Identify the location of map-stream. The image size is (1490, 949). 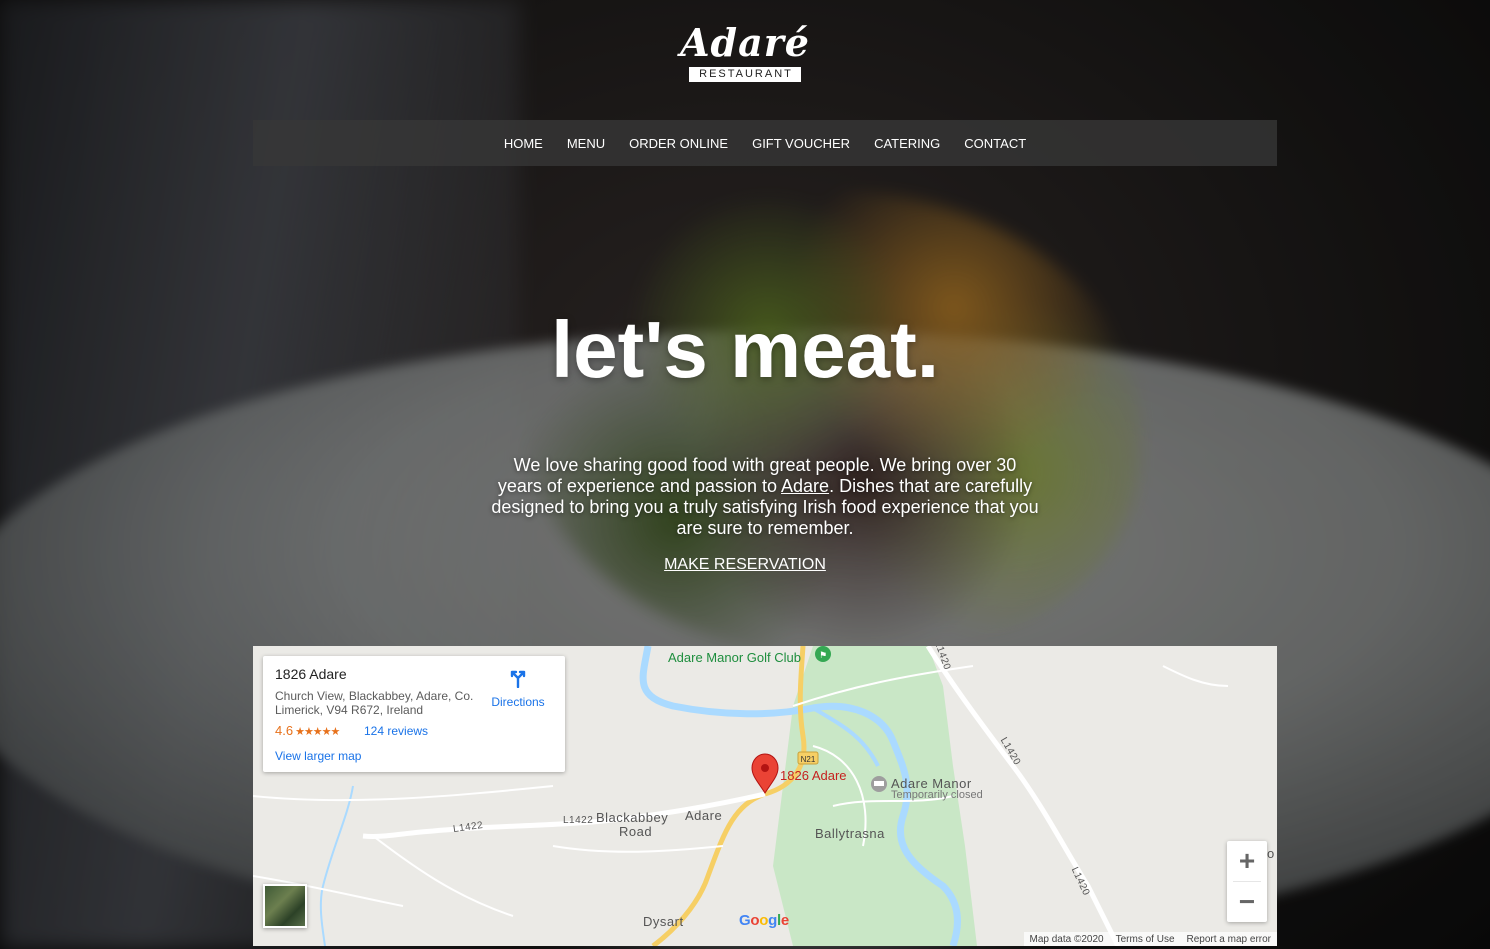
(336, 865).